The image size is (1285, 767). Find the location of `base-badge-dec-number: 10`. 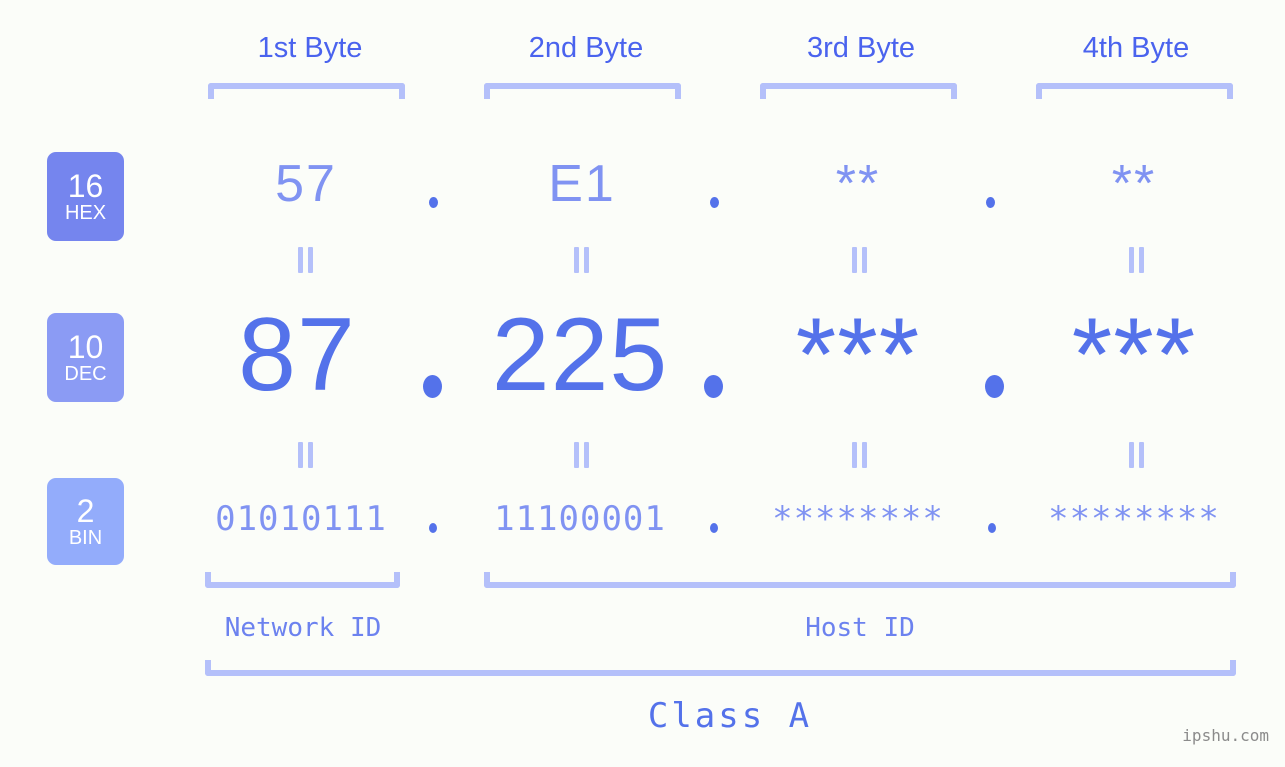

base-badge-dec-number: 10 is located at coordinates (85, 346).